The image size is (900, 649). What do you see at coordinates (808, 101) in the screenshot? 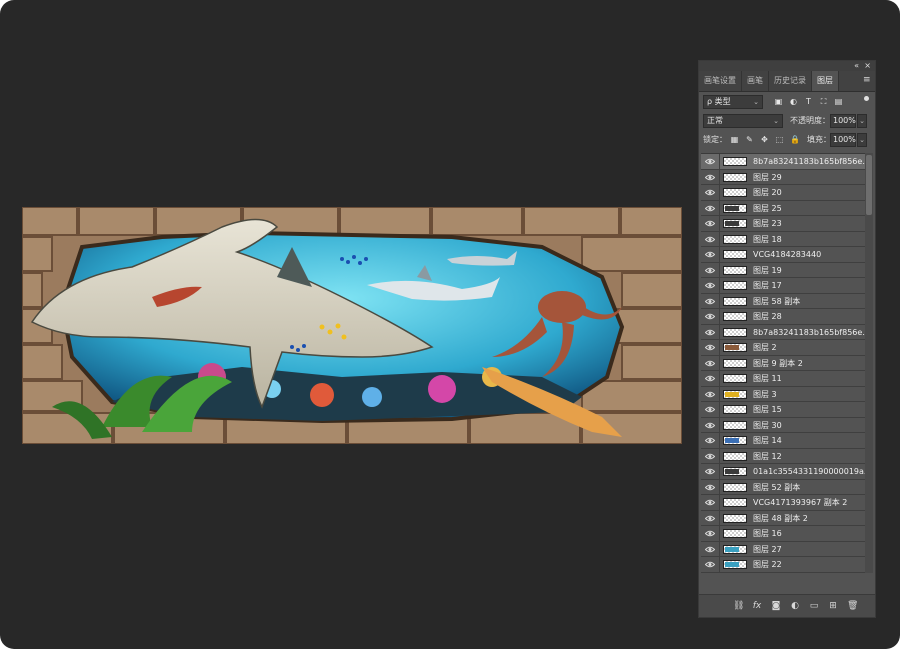
I see `filter-type-icon: T` at bounding box center [808, 101].